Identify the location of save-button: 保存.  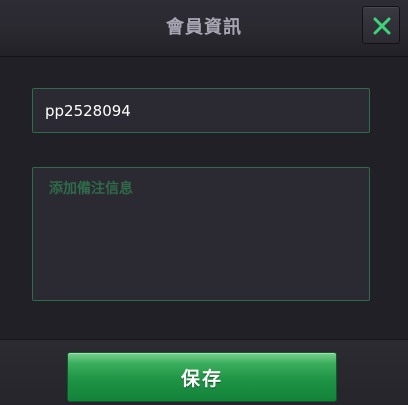
(202, 377).